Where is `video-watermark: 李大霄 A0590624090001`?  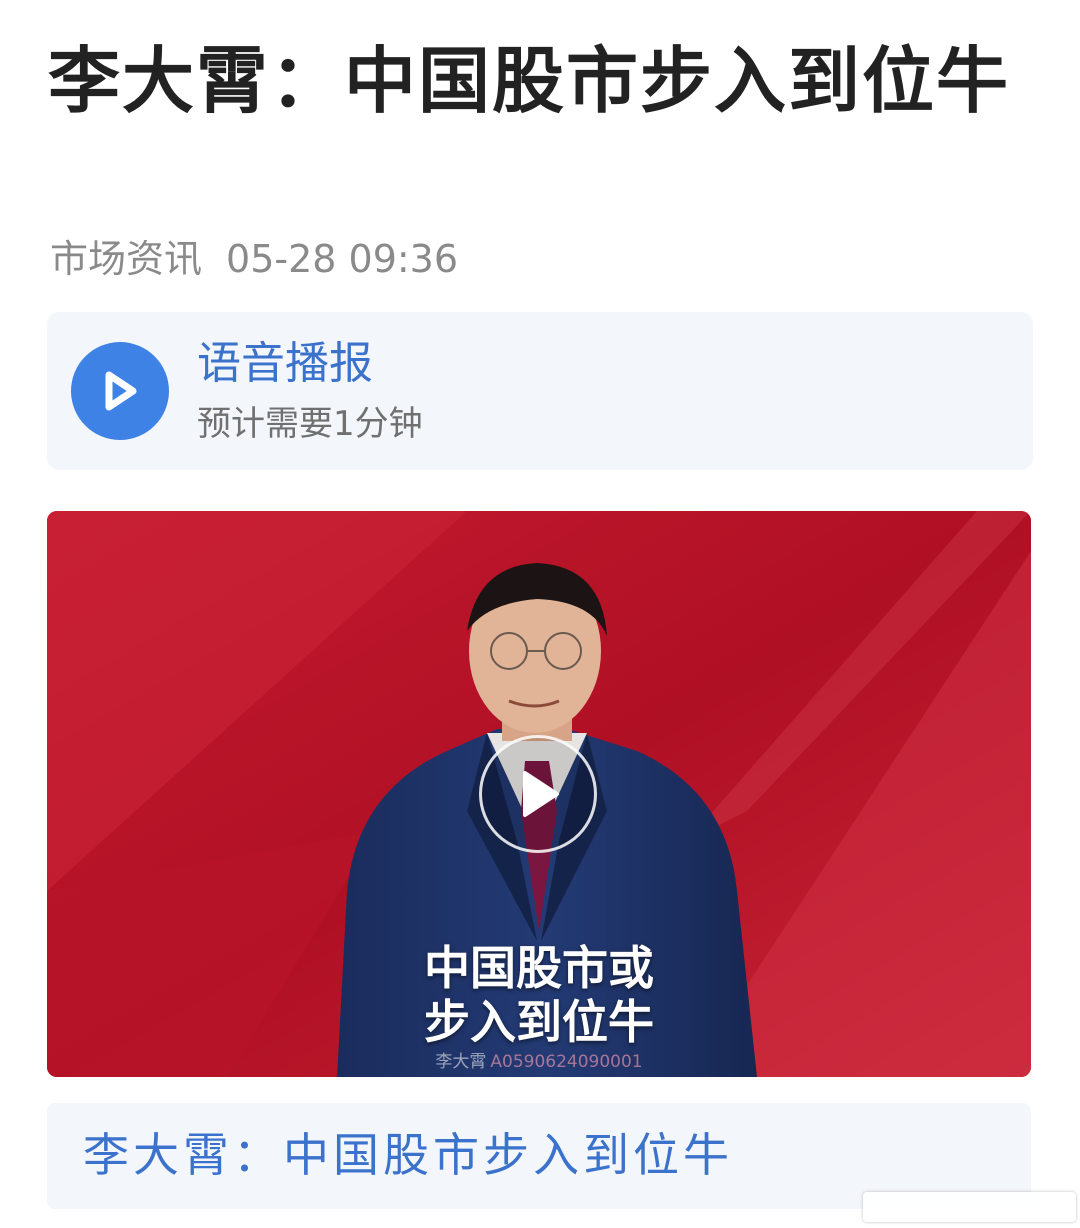 video-watermark: 李大霄 A0590624090001 is located at coordinates (539, 1062).